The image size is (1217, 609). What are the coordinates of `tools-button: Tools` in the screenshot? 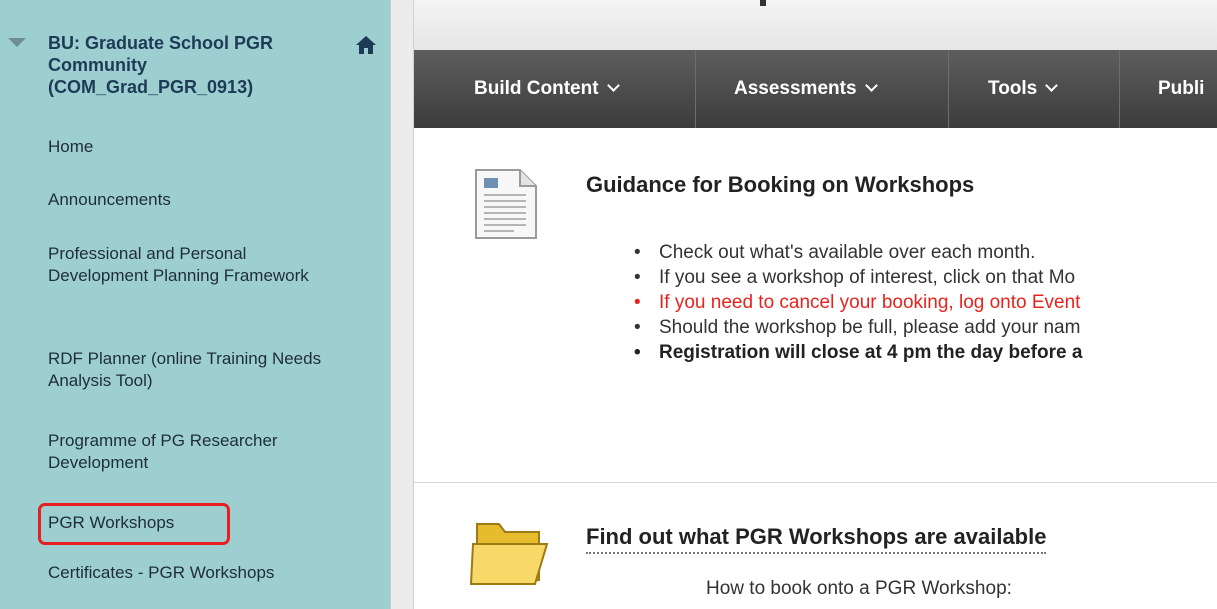 It's located at (1034, 89).